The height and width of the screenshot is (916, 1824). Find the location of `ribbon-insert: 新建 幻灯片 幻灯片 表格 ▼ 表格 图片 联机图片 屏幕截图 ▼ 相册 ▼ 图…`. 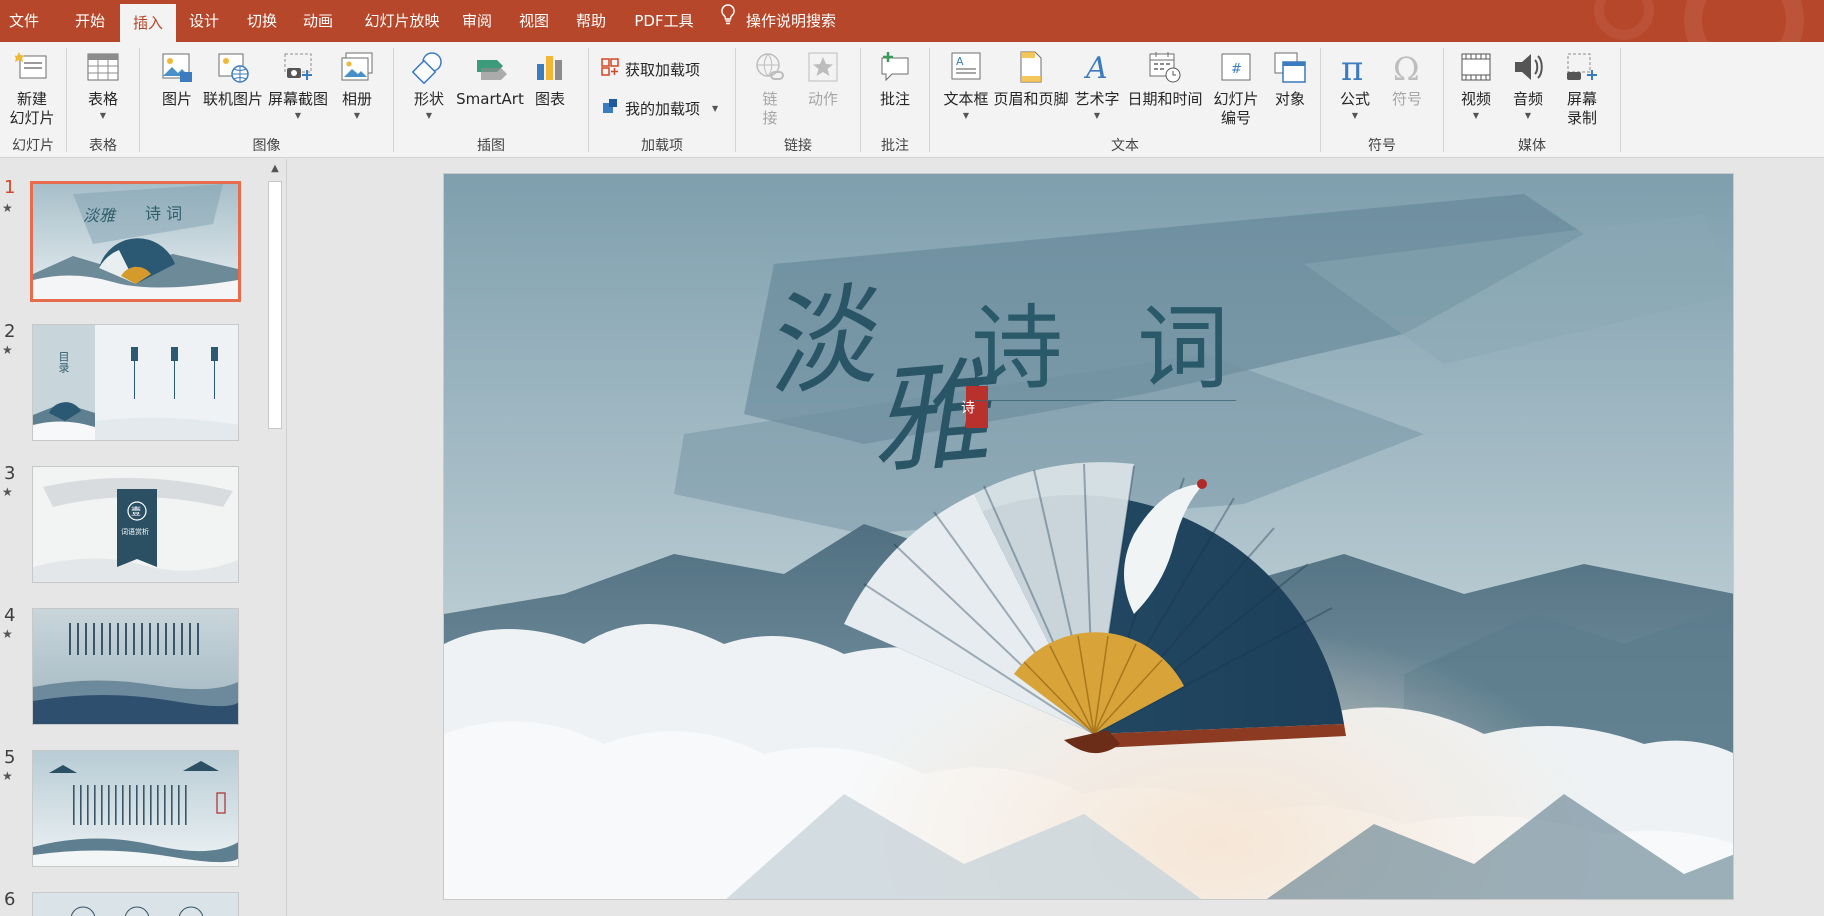

ribbon-insert: 新建 幻灯片 幻灯片 表格 ▼ 表格 图片 联机图片 屏幕截图 ▼ 相册 ▼ 图… is located at coordinates (912, 100).